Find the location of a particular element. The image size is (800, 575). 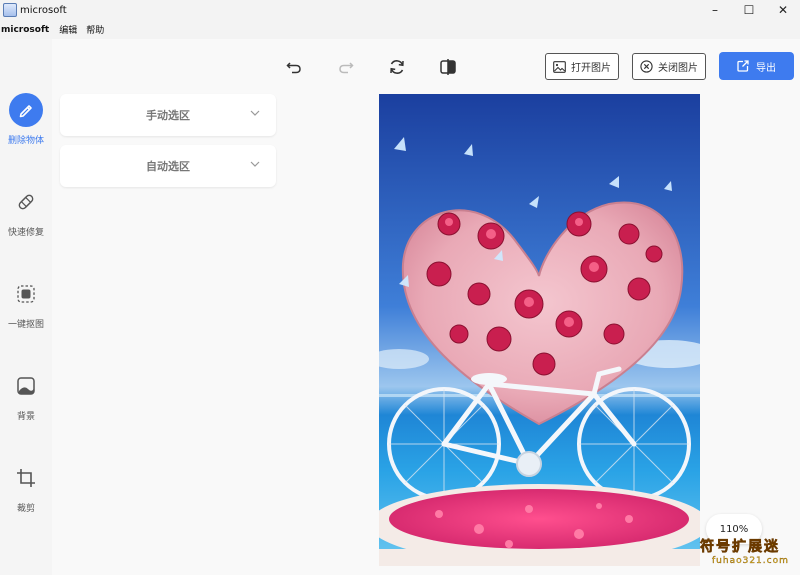

tool-quick-fix: 快速修复 is located at coordinates (26, 220).